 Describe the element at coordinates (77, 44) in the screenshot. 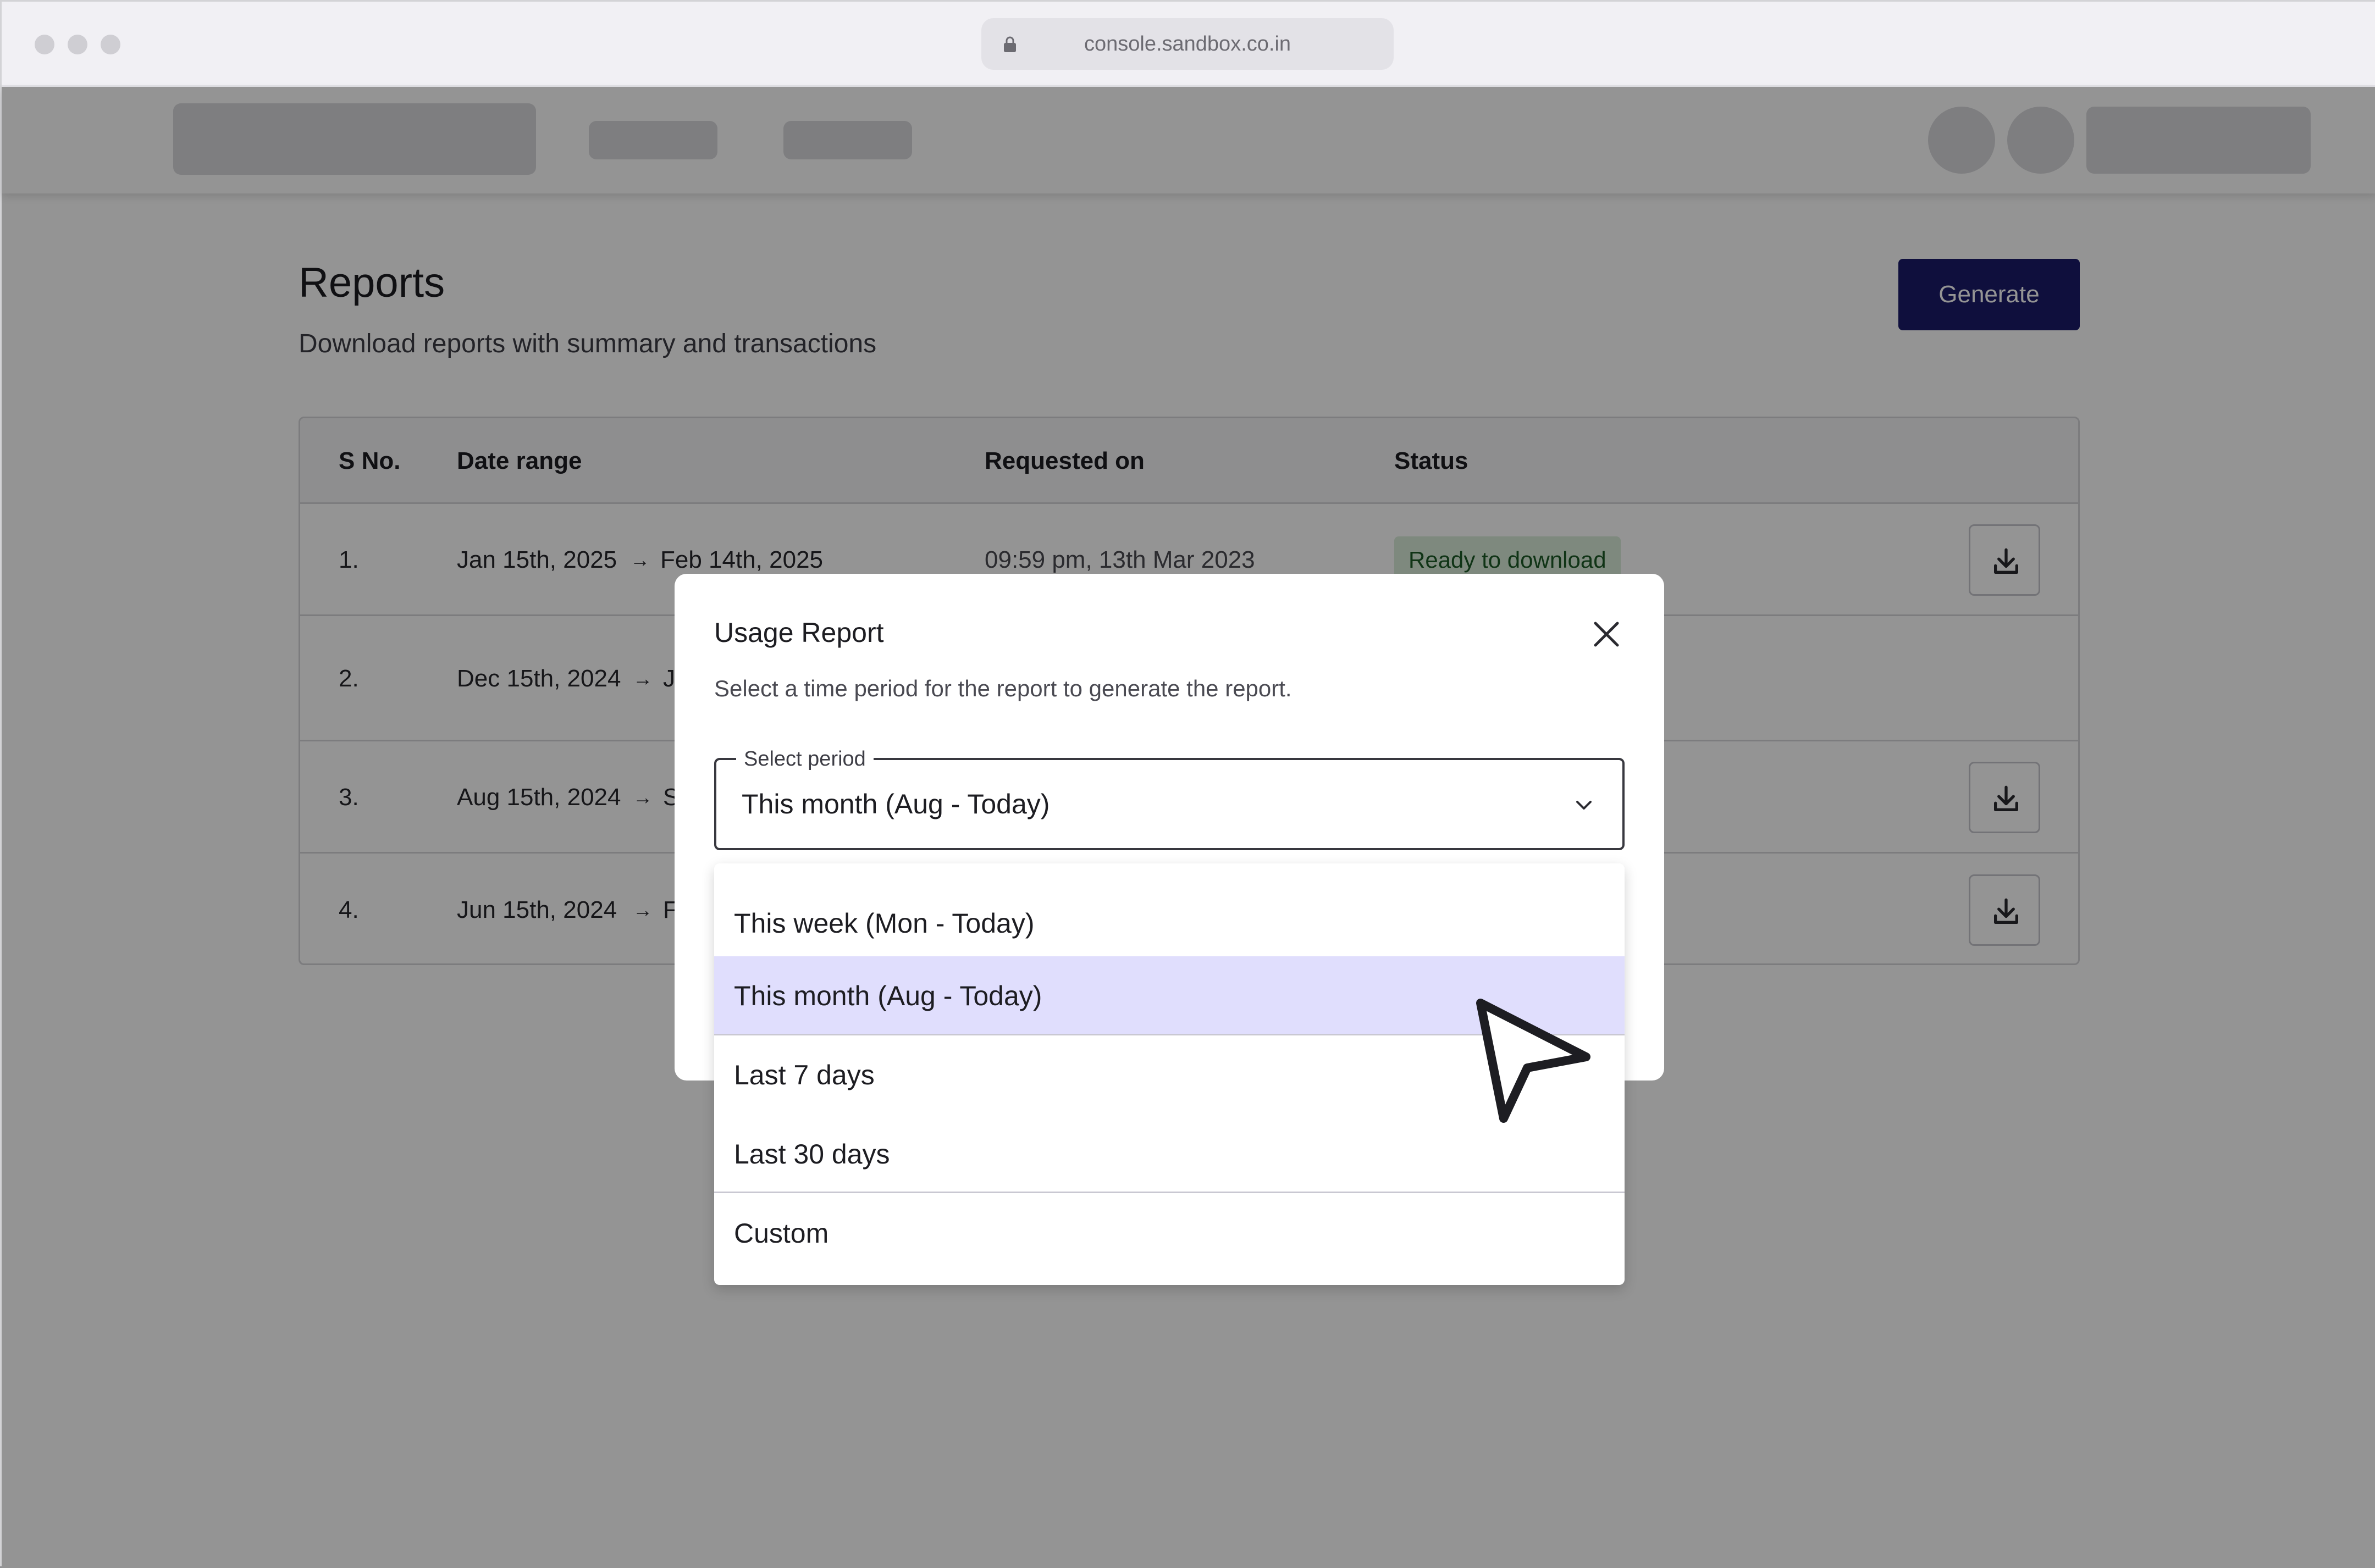

I see `window-minimize-dot` at that location.